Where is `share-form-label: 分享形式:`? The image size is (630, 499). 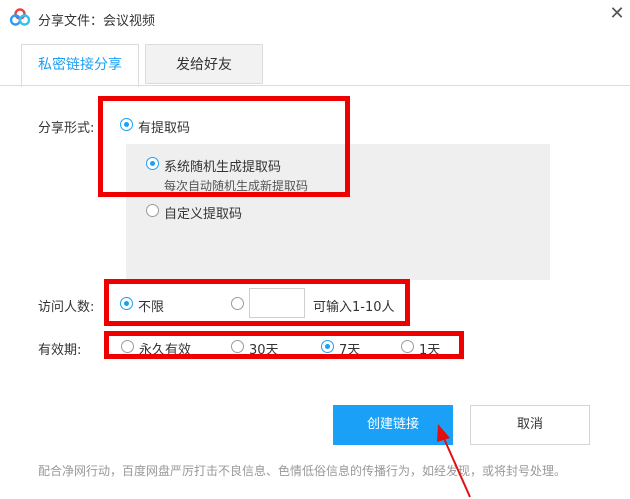
share-form-label: 分享形式: is located at coordinates (66, 128).